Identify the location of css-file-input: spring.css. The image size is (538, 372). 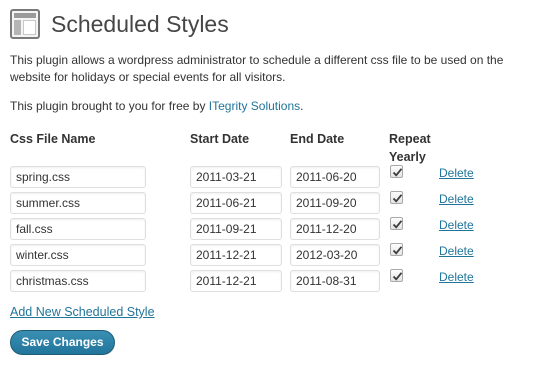
(78, 177).